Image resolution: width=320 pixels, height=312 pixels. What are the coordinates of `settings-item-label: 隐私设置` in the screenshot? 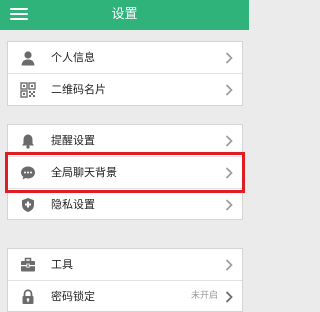 It's located at (73, 204).